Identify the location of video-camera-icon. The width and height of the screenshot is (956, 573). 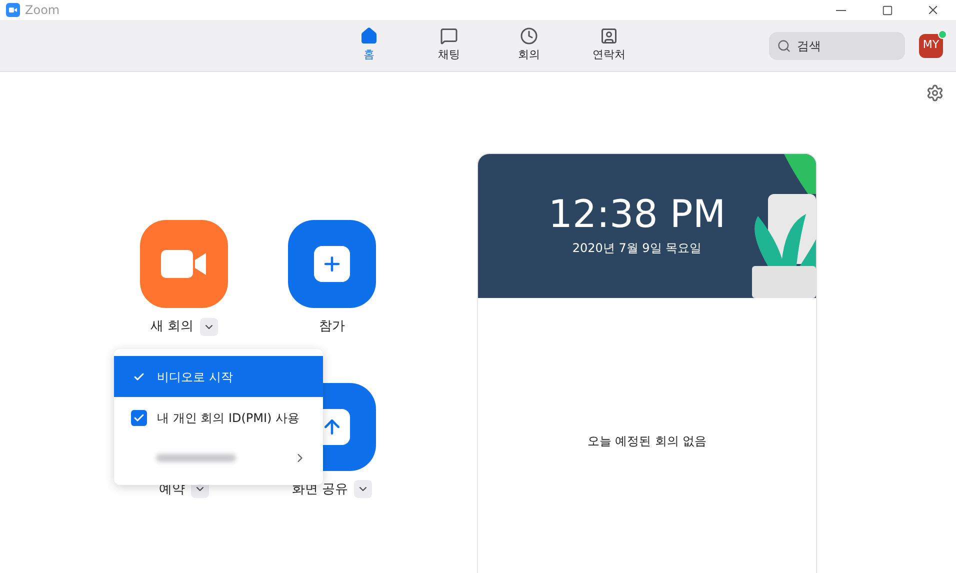
(184, 264).